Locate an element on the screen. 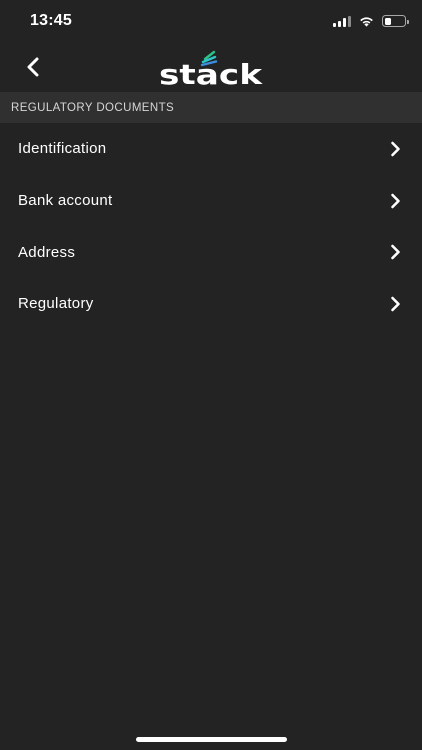  status-icons is located at coordinates (371, 21).